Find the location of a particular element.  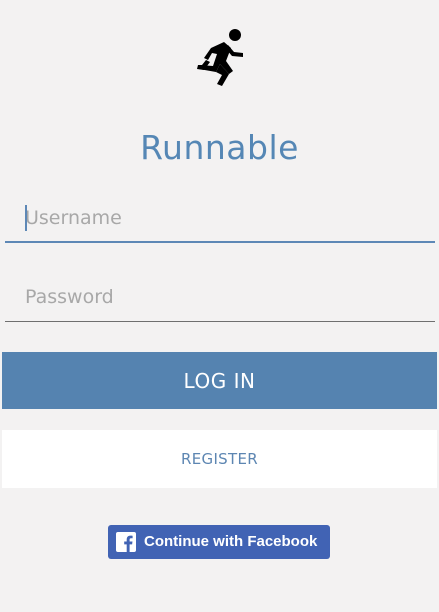

password-input is located at coordinates (220, 297).